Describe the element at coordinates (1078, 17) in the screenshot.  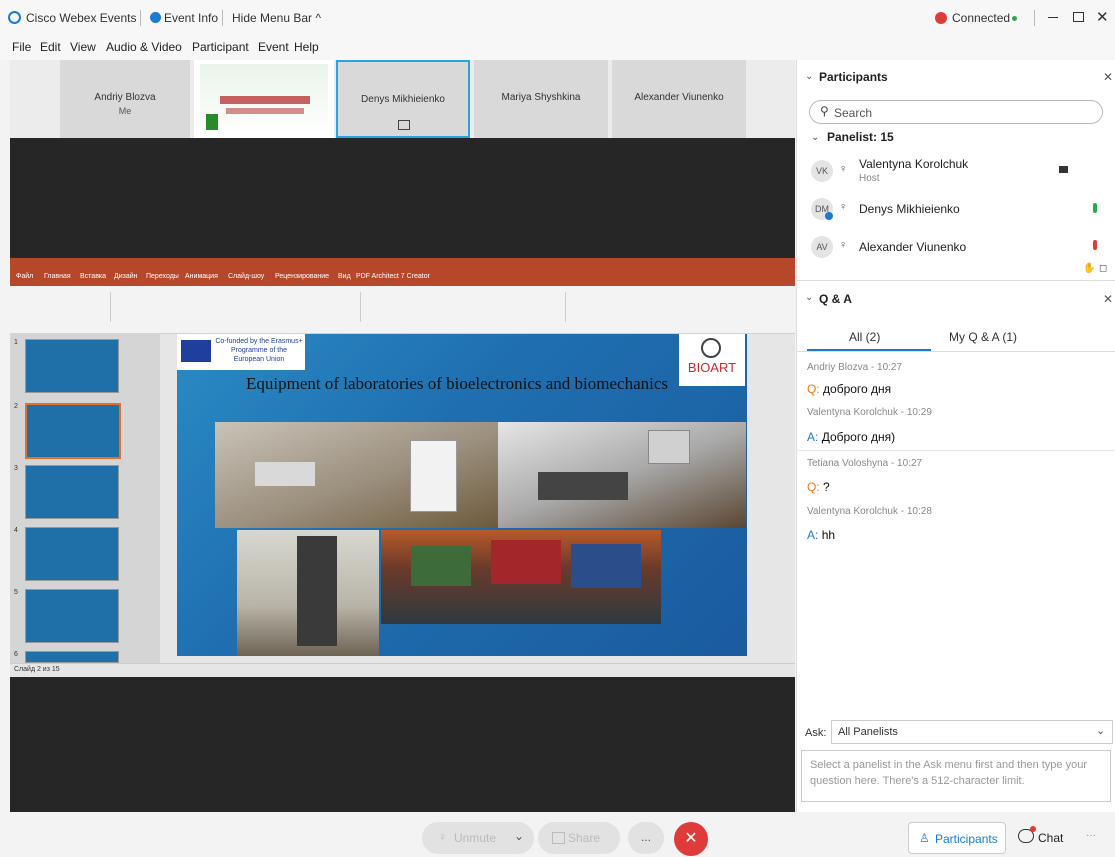
I see `restore-icon` at that location.